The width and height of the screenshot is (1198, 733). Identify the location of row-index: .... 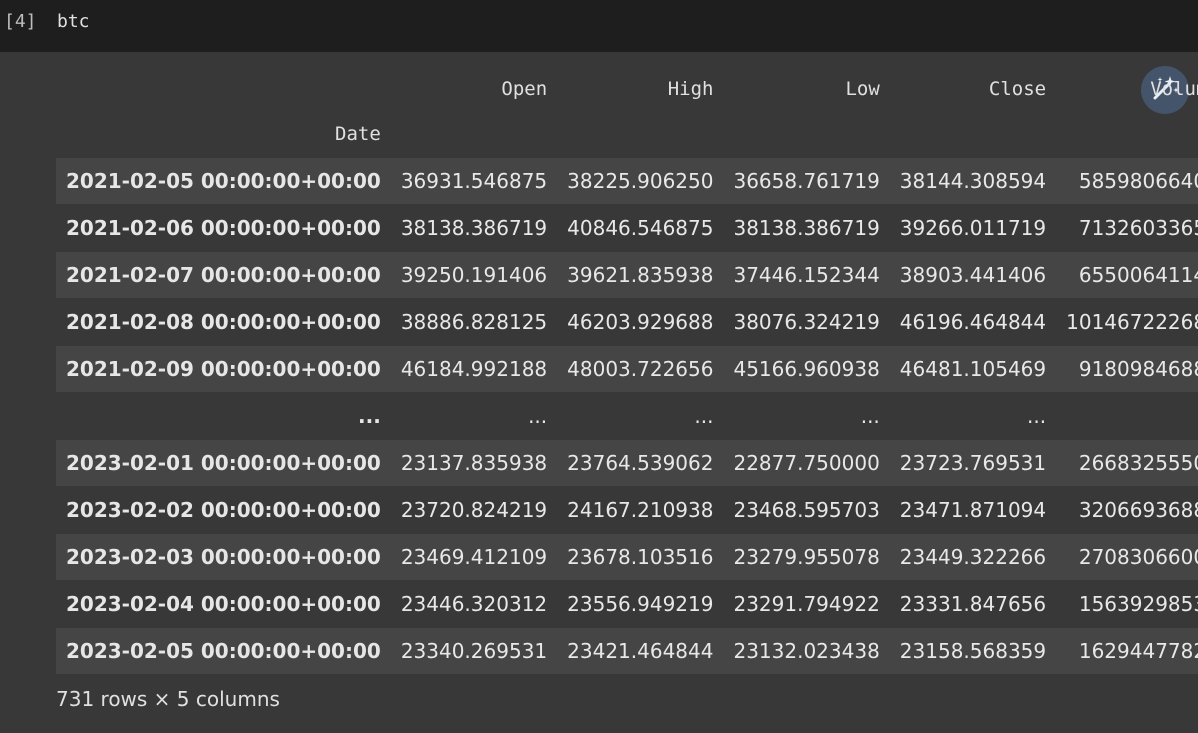
(369, 415).